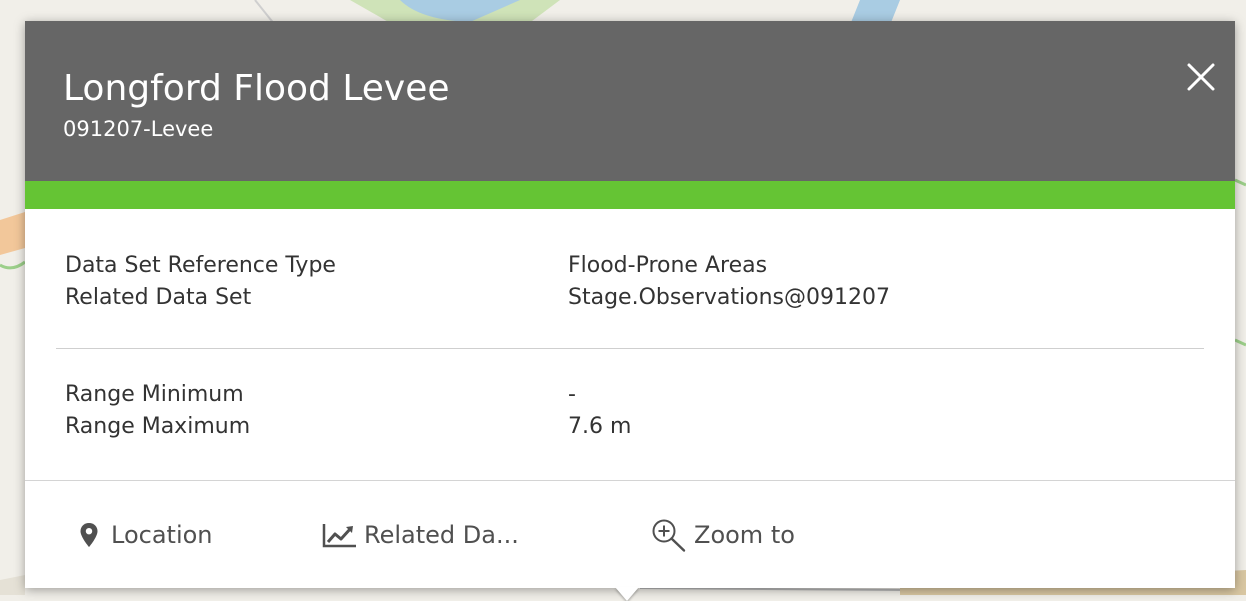 This screenshot has width=1246, height=601. Describe the element at coordinates (154, 394) in the screenshot. I see `attribute-label: Range Minimum` at that location.